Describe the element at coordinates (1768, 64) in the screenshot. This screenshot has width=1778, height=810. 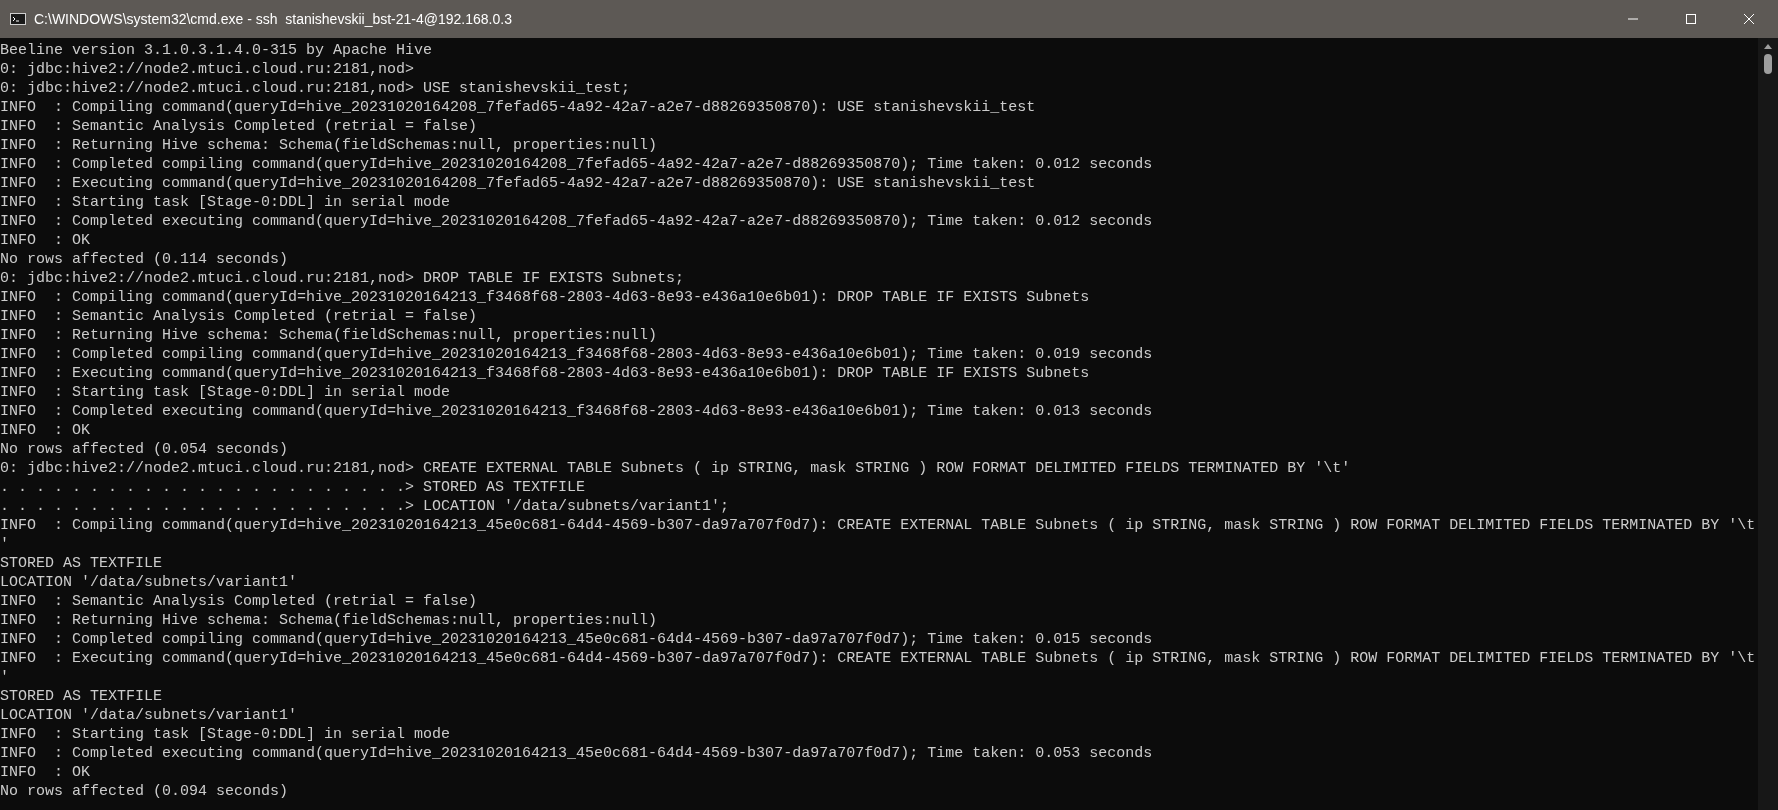
I see `scrollbar-thumb` at that location.